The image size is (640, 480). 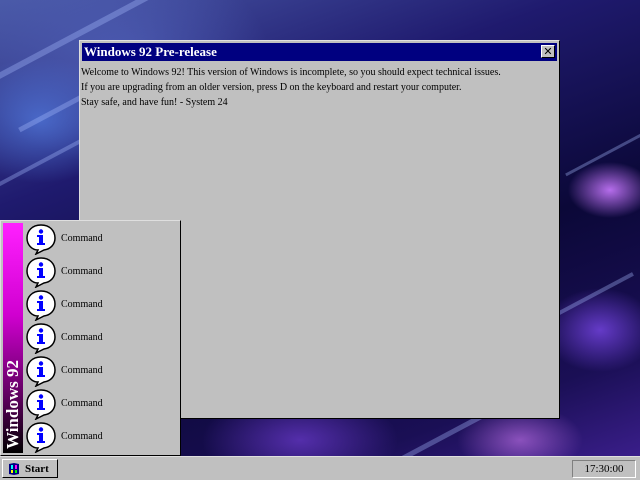 I want to click on close-icon: ✕, so click(x=548, y=51).